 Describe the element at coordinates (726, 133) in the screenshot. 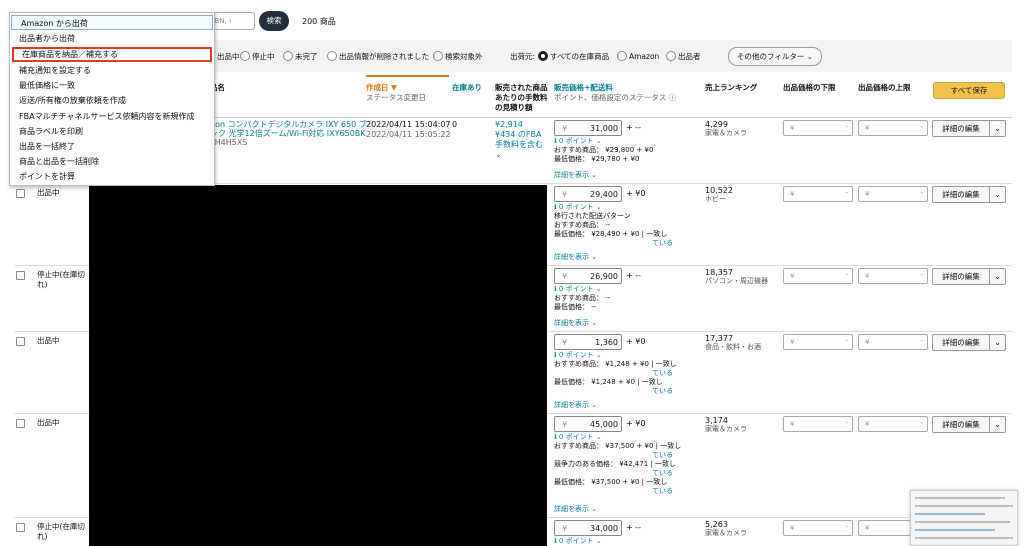

I see `rank-category: 家電＆カメラ` at that location.